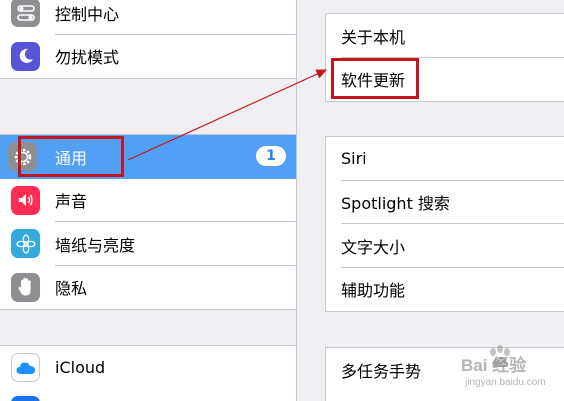 This screenshot has width=564, height=401. What do you see at coordinates (375, 78) in the screenshot?
I see `software-update-highlight-box` at bounding box center [375, 78].